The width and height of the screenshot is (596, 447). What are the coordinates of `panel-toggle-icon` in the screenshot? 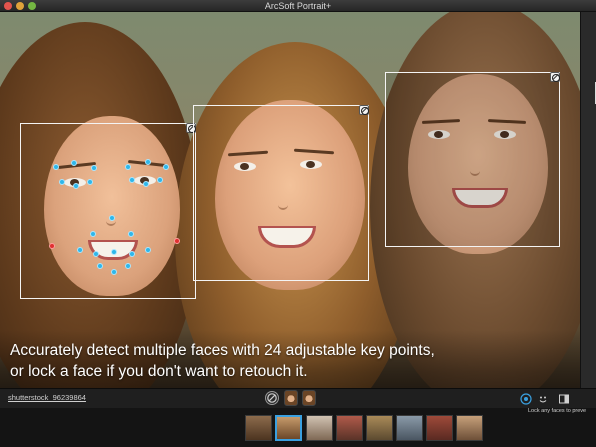 It's located at (564, 398).